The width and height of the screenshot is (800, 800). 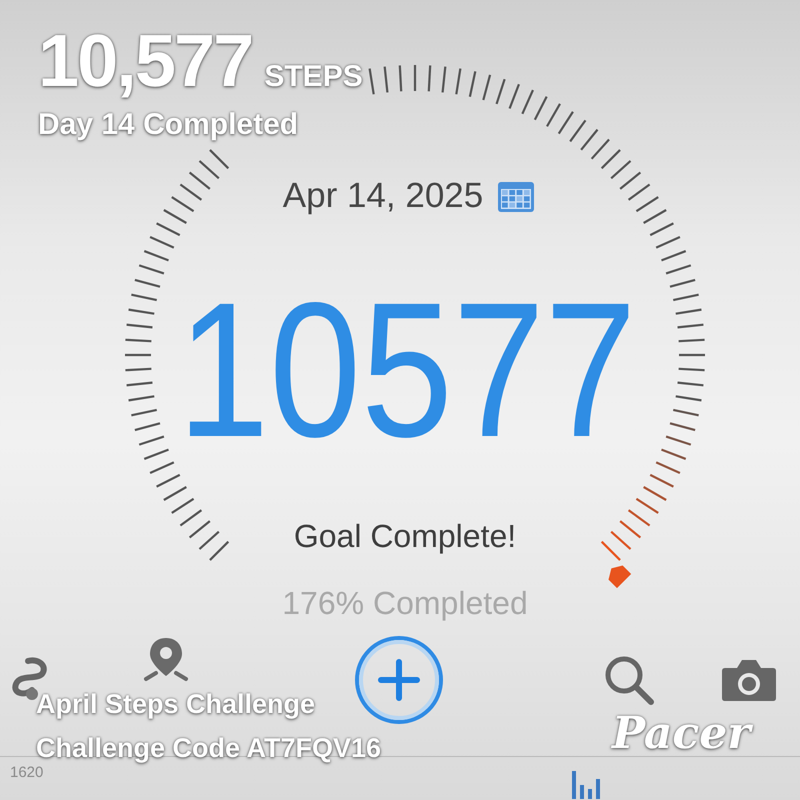 What do you see at coordinates (749, 680) in the screenshot?
I see `camera-icon` at bounding box center [749, 680].